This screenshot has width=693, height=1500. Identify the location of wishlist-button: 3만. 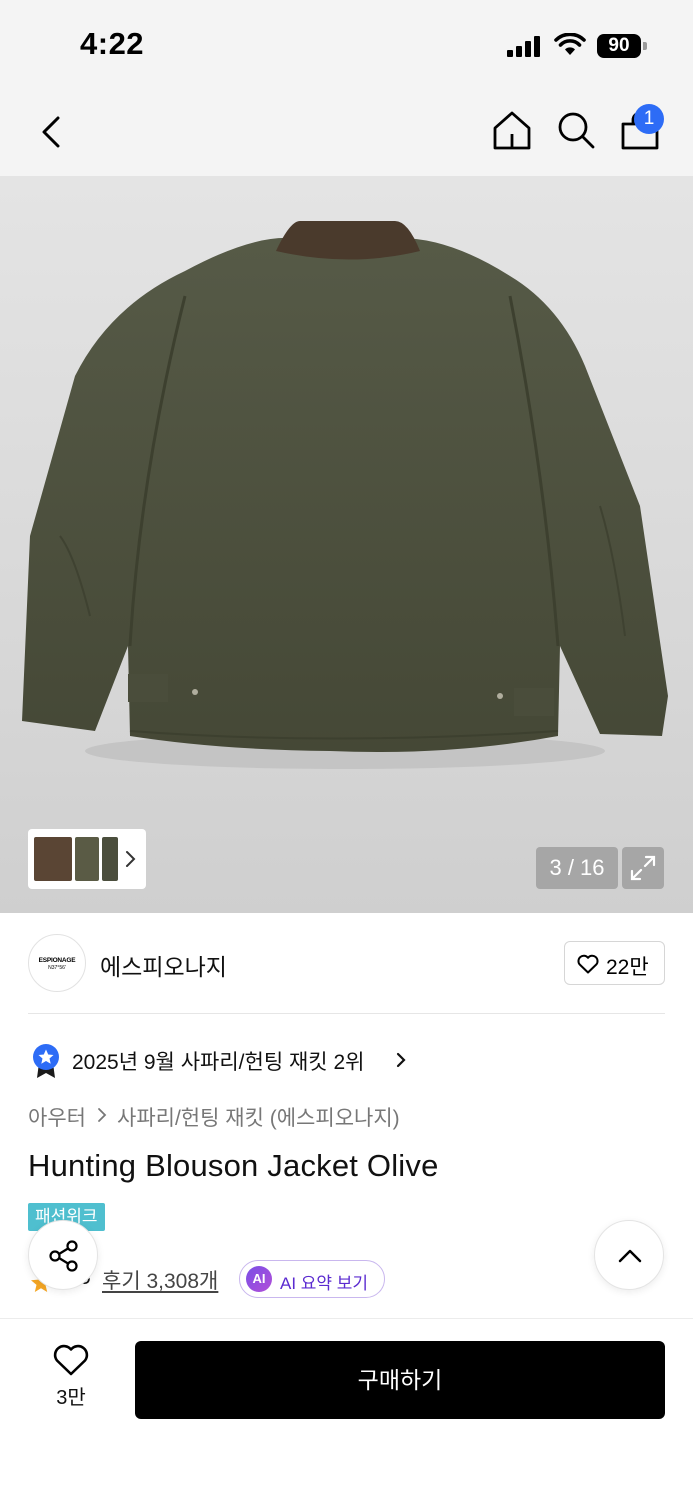
(71, 1379).